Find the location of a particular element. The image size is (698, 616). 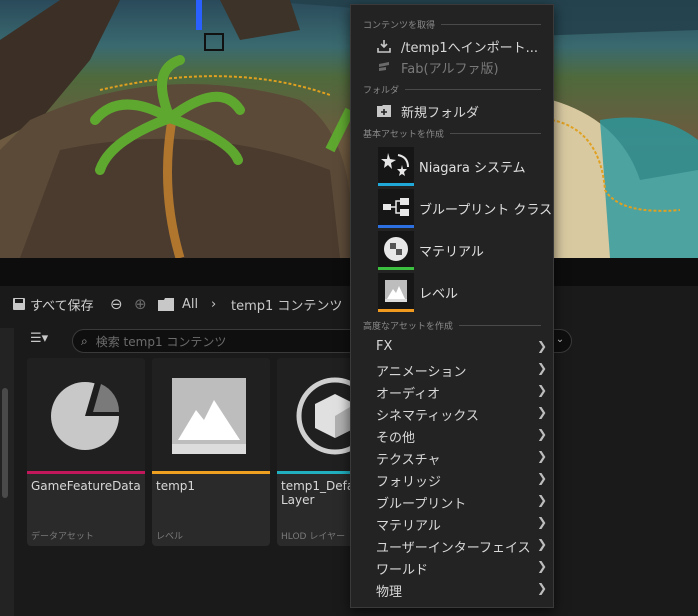

submenu-physics: 物理 ❯ is located at coordinates (452, 589).